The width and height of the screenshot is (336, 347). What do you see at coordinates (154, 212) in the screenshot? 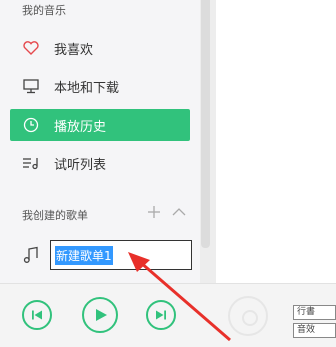
I see `add-playlist-icon` at bounding box center [154, 212].